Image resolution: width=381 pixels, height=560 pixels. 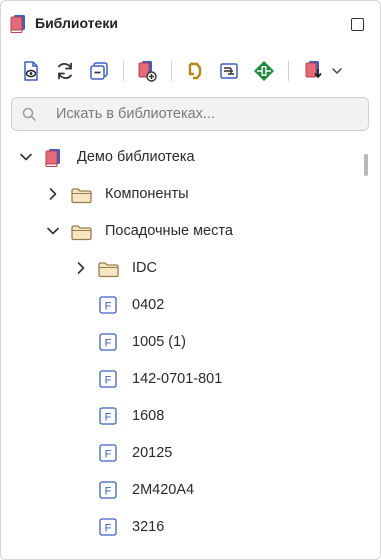 I want to click on import-library-icon, so click(x=313, y=69).